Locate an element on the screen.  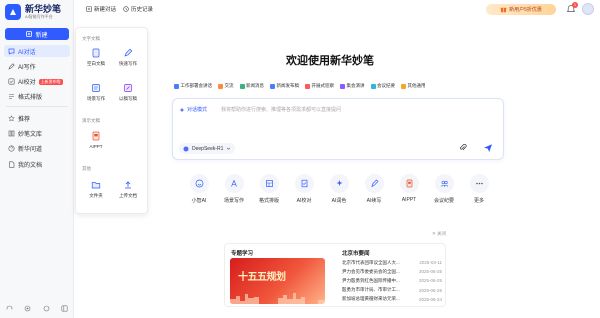
help-icon is located at coordinates (46, 308).